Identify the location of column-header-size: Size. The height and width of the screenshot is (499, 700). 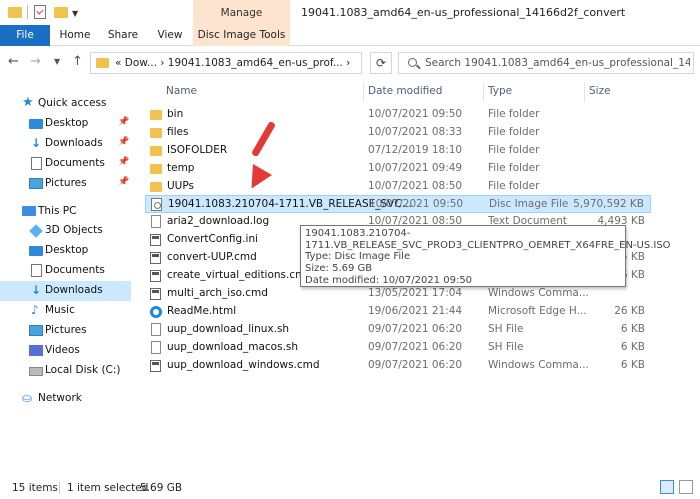
(600, 92).